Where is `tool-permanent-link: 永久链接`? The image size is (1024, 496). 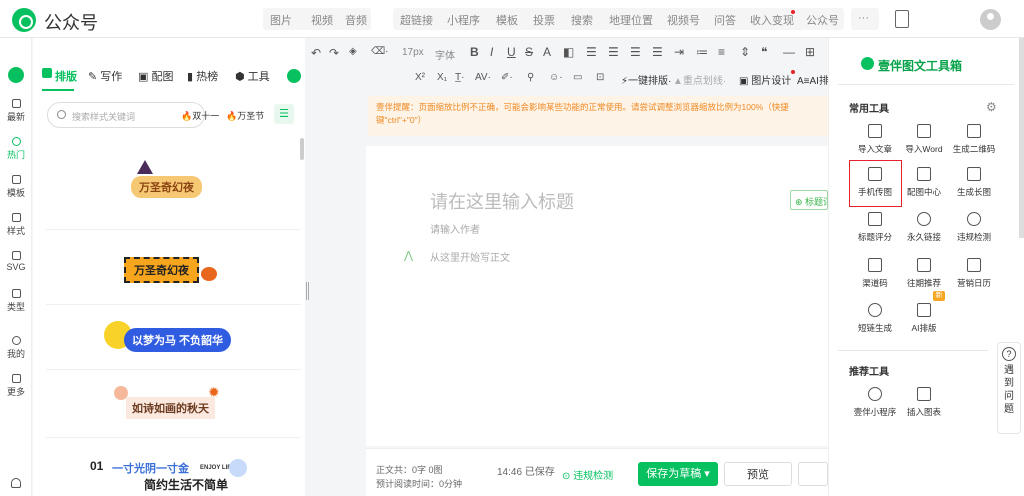 tool-permanent-link: 永久链接 is located at coordinates (924, 227).